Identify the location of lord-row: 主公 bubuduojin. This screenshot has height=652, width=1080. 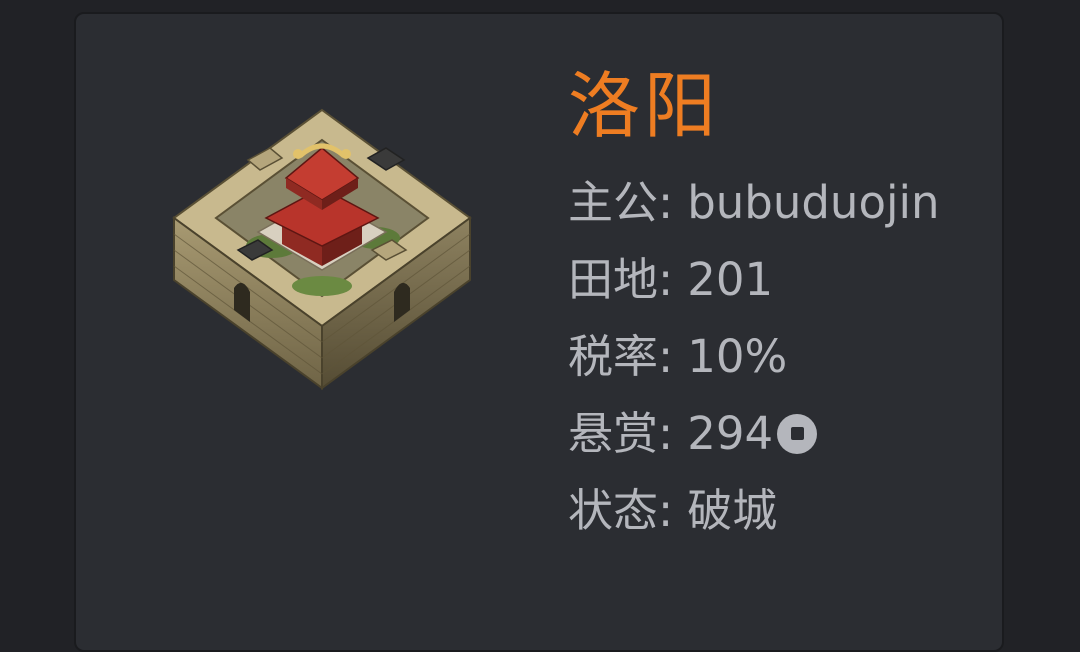
(778, 202).